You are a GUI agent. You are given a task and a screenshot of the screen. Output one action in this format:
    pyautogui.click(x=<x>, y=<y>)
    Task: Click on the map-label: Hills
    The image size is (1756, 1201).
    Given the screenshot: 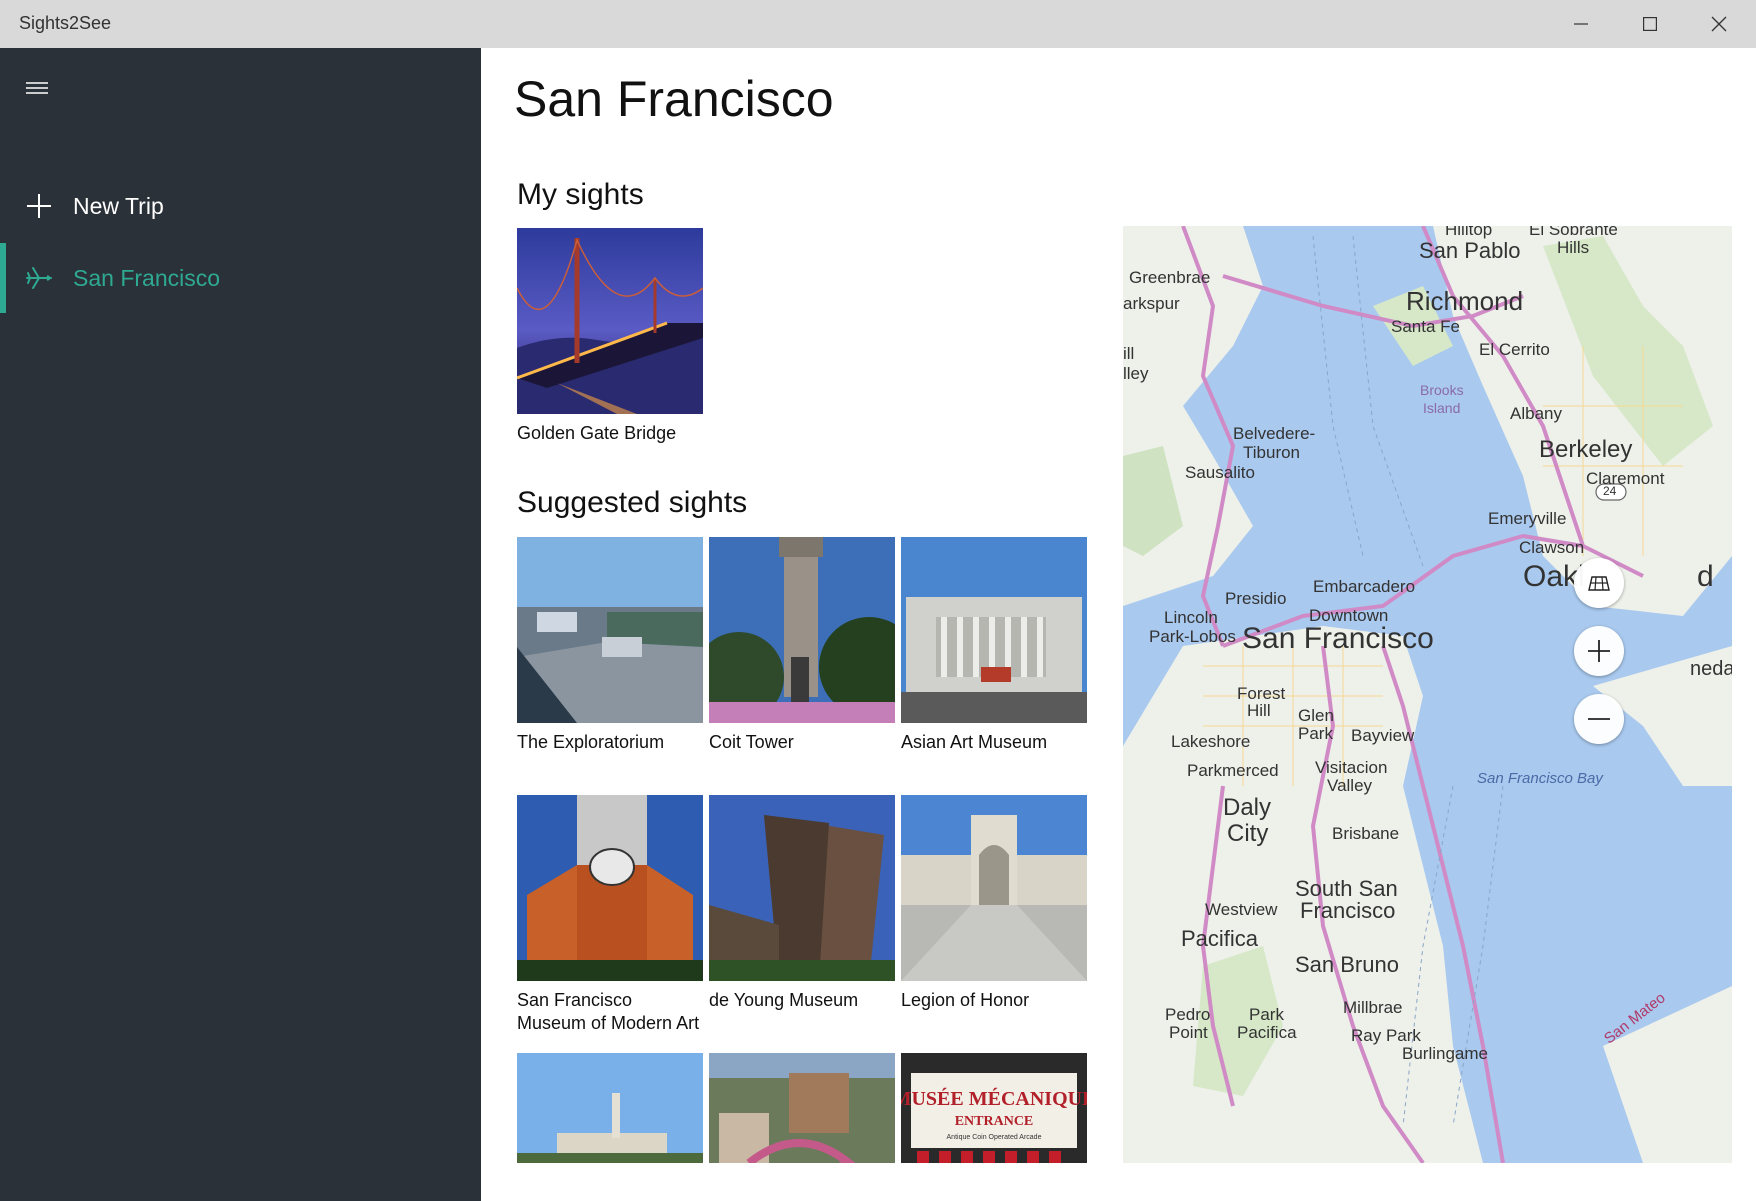 What is the action you would take?
    pyautogui.click(x=1573, y=247)
    